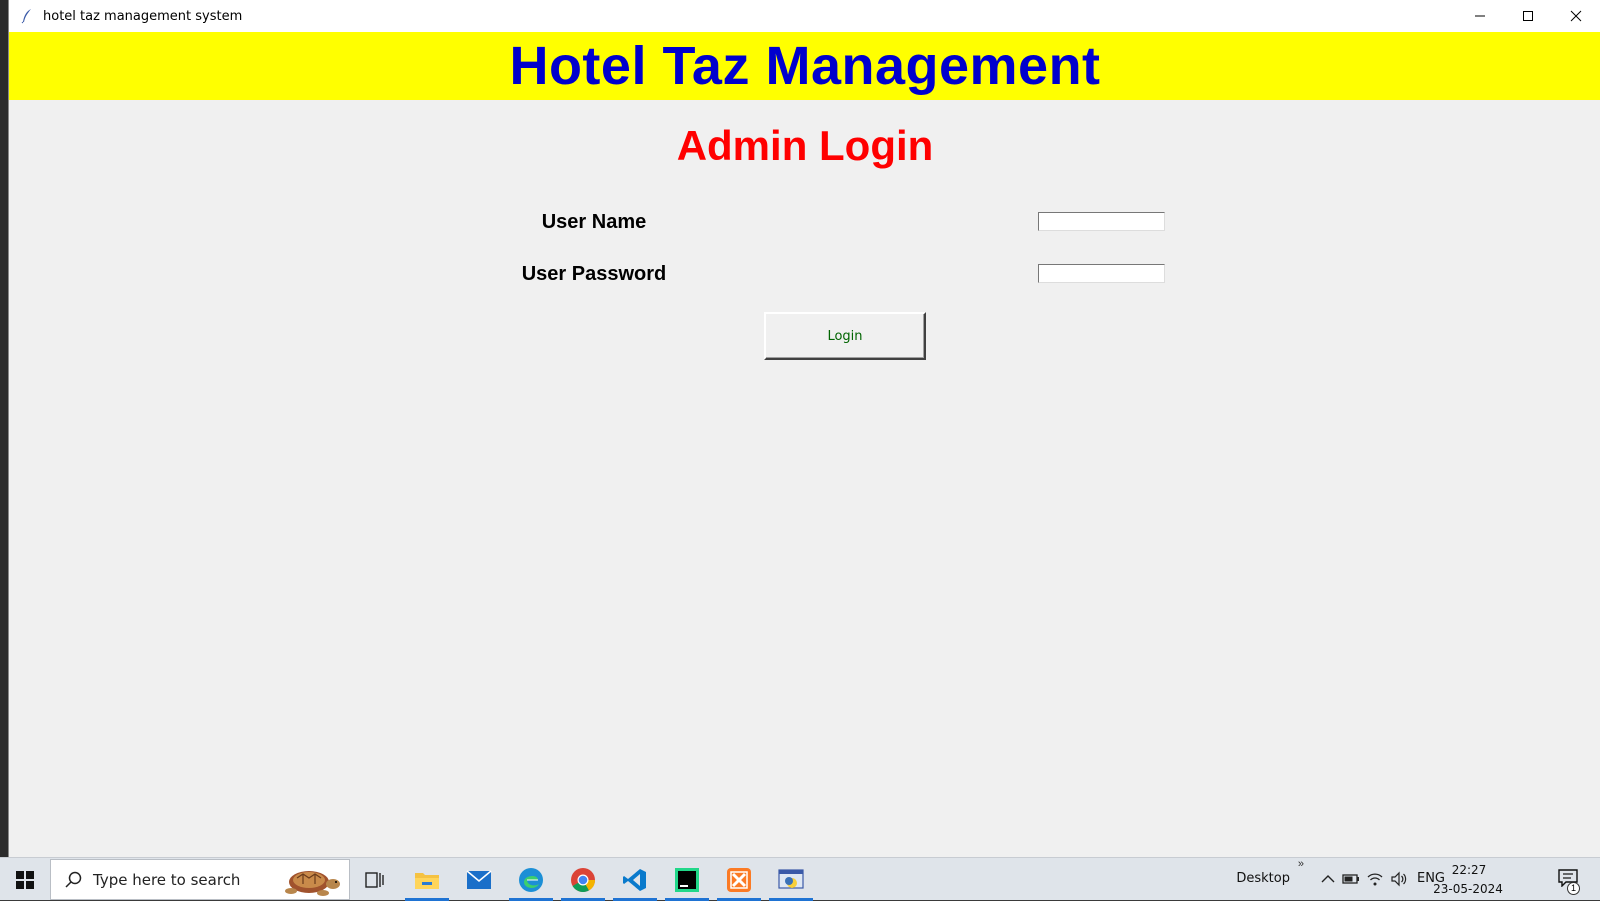 The height and width of the screenshot is (901, 1600). What do you see at coordinates (1301, 864) in the screenshot?
I see `chevron-right-icon: »` at bounding box center [1301, 864].